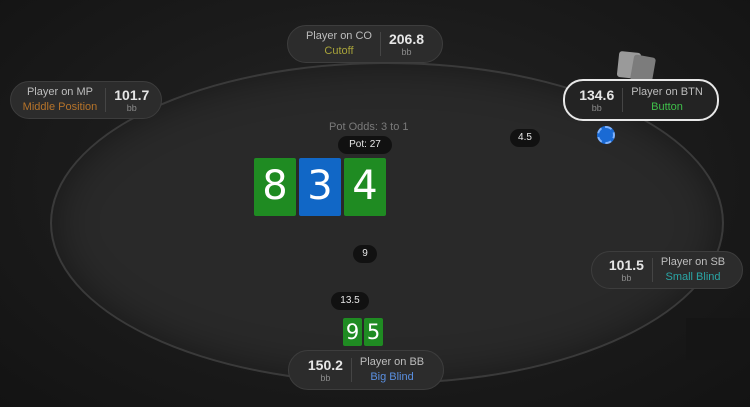 The height and width of the screenshot is (407, 750). I want to click on seat-mp-stack-amount: 101.7, so click(132, 94).